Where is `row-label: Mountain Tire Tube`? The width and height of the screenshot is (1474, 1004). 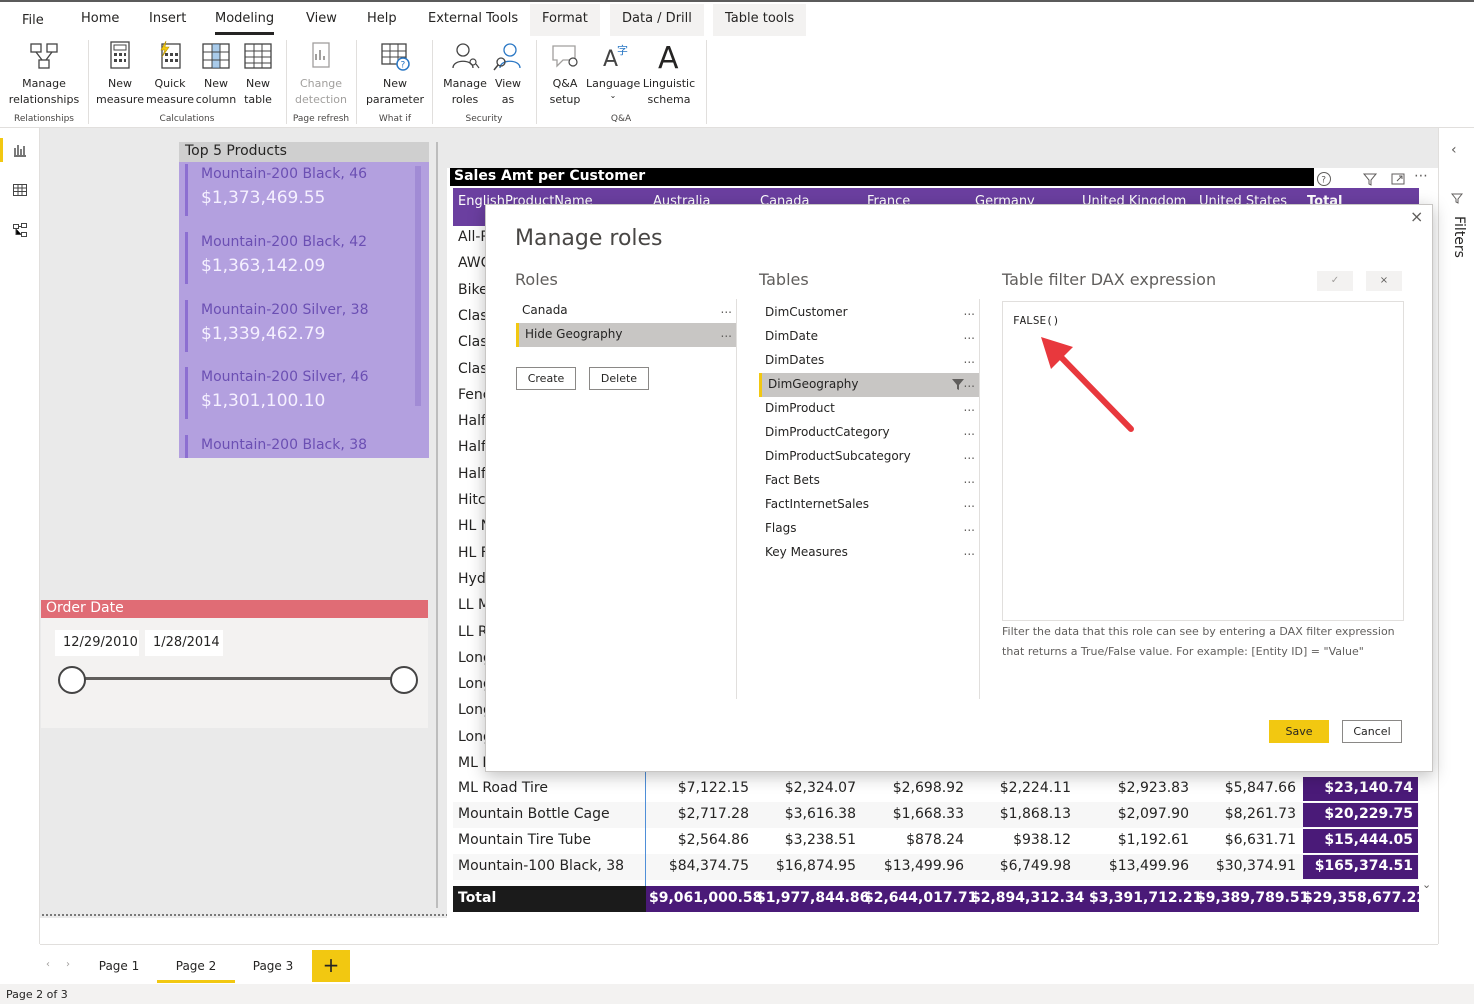 row-label: Mountain Tire Tube is located at coordinates (524, 840).